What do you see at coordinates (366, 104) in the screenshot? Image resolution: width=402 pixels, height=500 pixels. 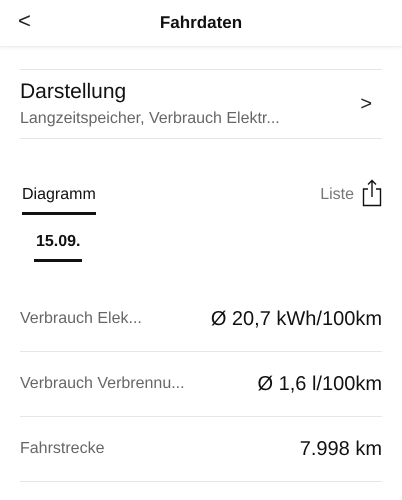 I see `chevron: >` at bounding box center [366, 104].